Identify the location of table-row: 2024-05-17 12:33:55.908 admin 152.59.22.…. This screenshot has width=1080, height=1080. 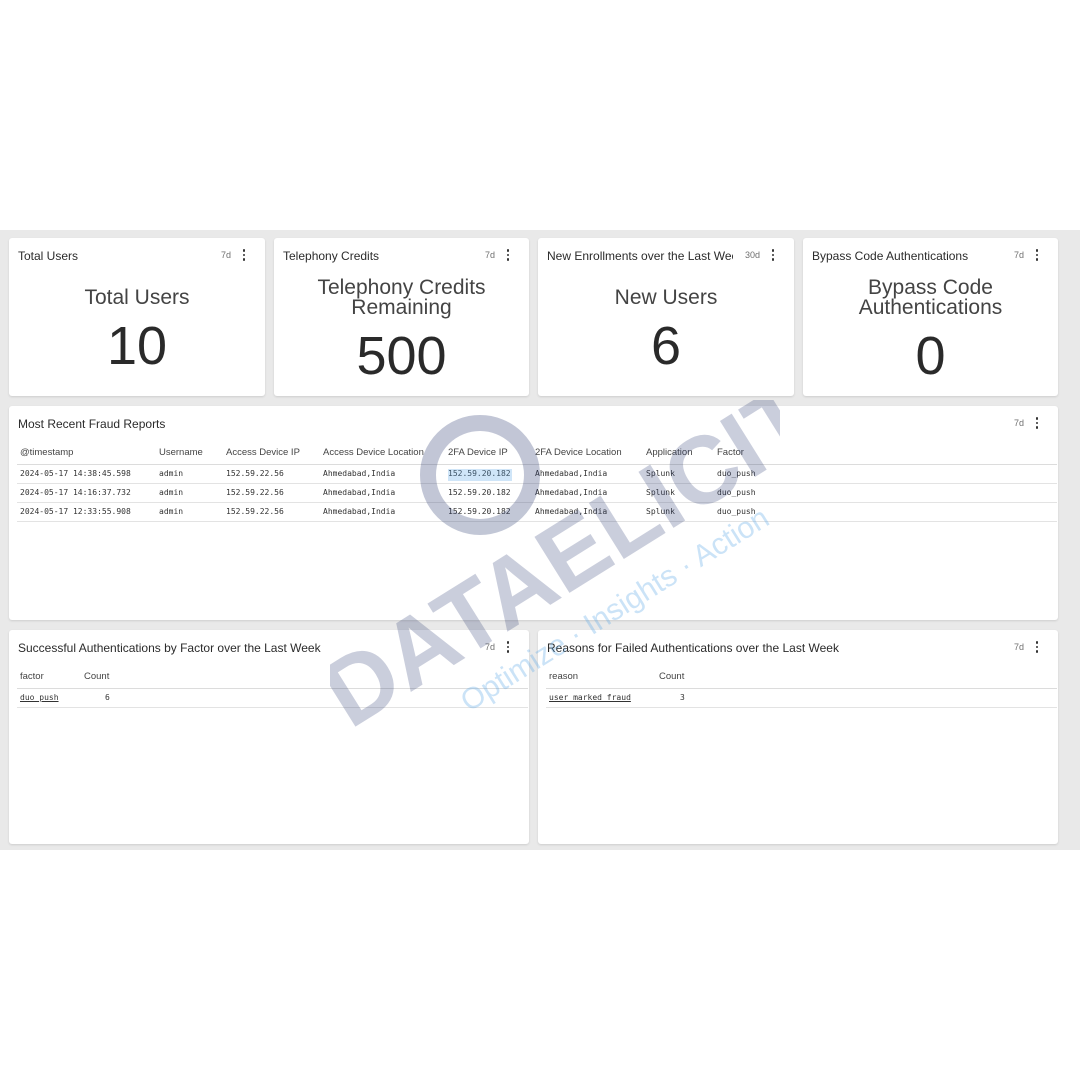
(537, 512).